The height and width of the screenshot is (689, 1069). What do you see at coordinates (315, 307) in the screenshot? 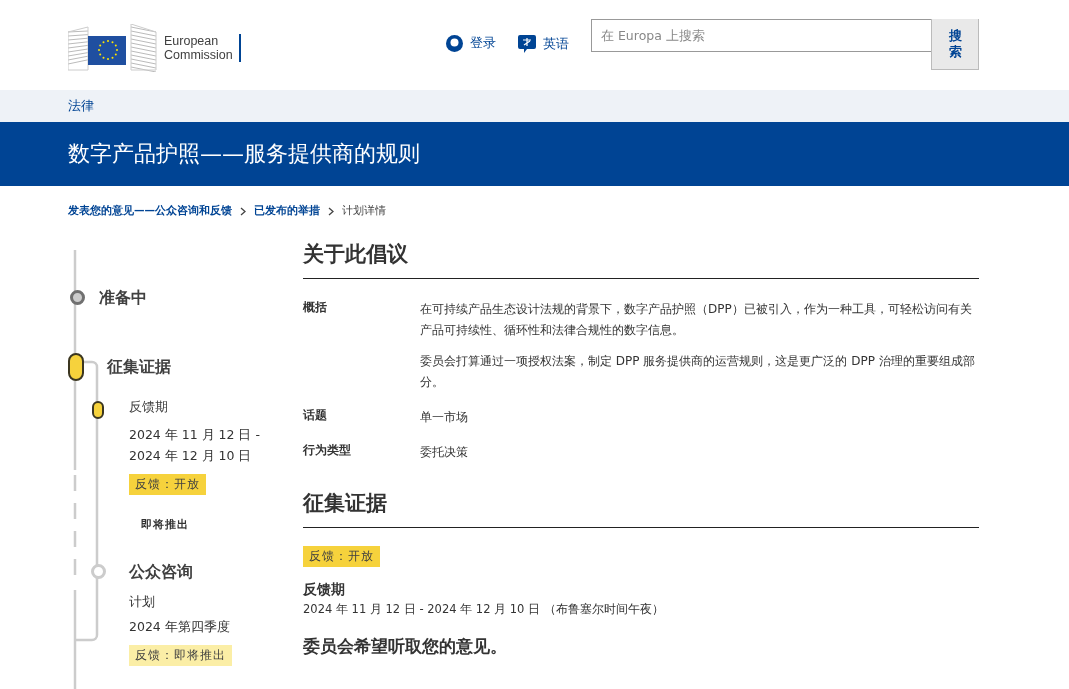
I see `info-label: 概括` at bounding box center [315, 307].